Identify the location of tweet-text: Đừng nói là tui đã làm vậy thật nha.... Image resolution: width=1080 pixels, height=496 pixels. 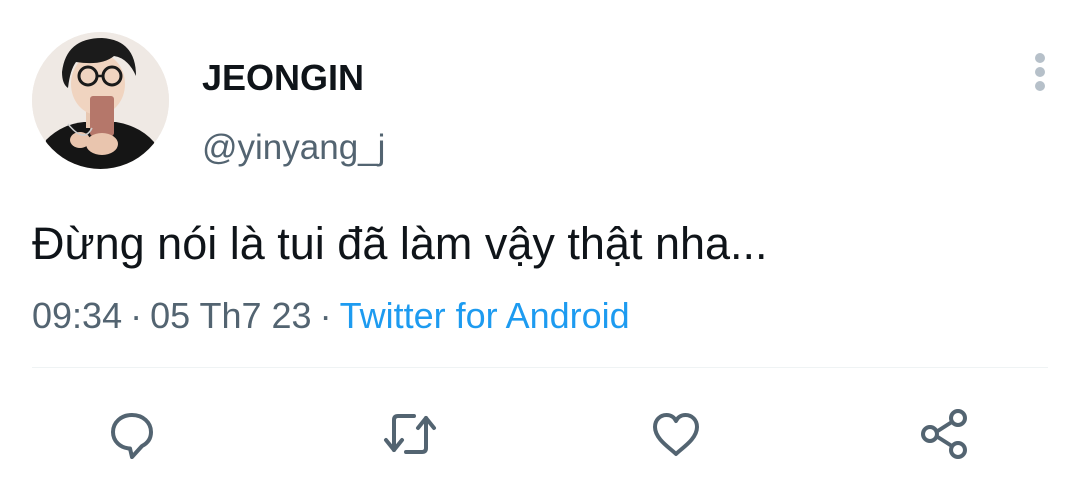
(400, 243).